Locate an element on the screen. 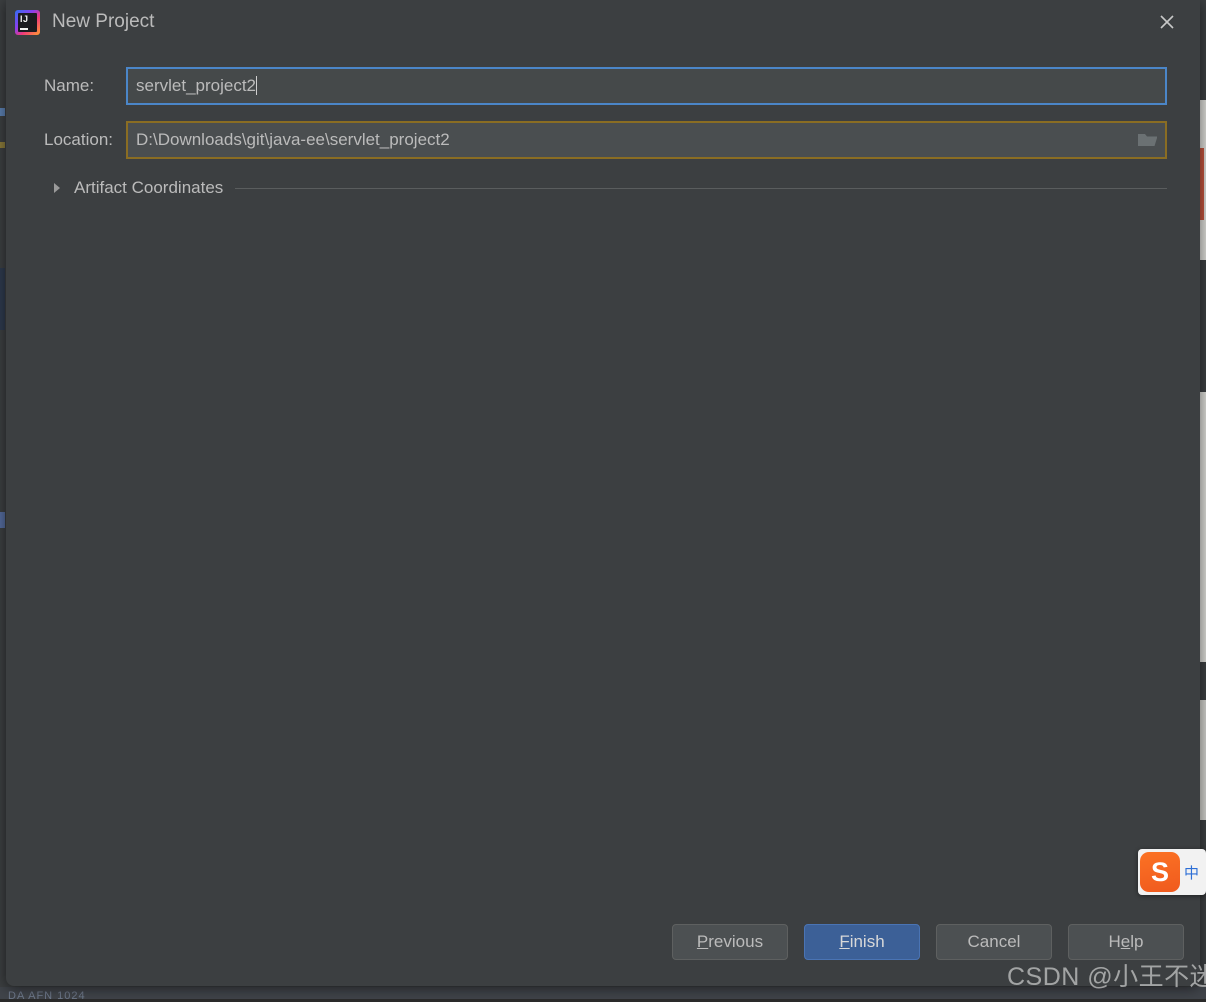 This screenshot has height=1002, width=1206. previous-button: Previous is located at coordinates (730, 942).